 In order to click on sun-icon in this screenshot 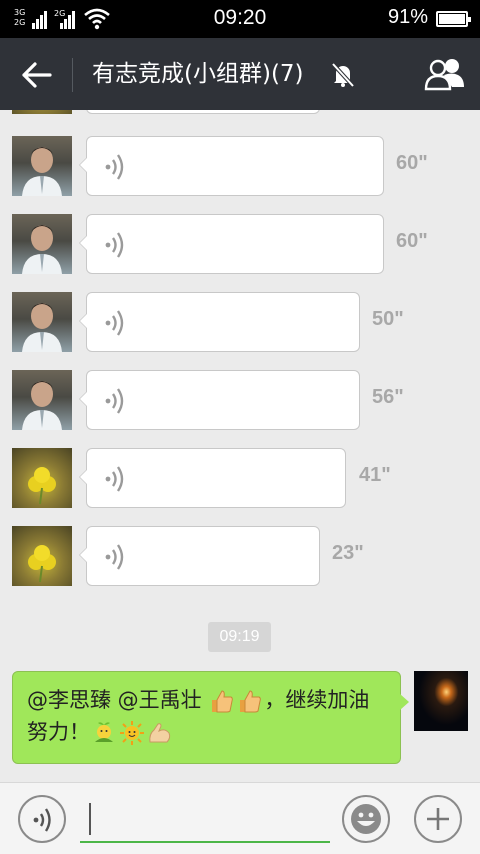, I will do `click(132, 733)`.